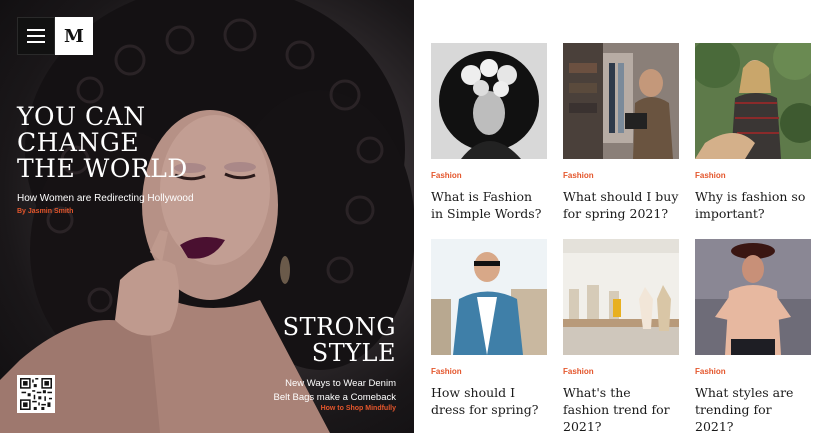 The width and height of the screenshot is (828, 435). Describe the element at coordinates (621, 205) in the screenshot. I see `article-title: What should I buy for spring 2021?` at that location.